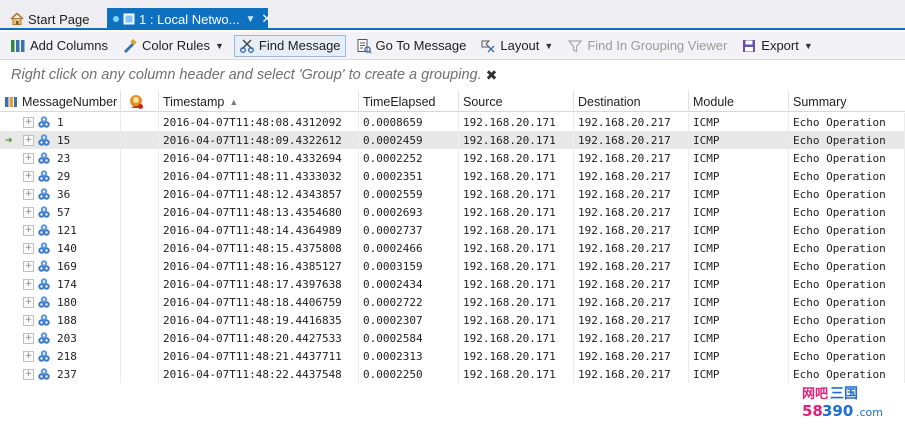 This screenshot has height=426, width=905. What do you see at coordinates (492, 75) in the screenshot?
I see `close-icon: ✖` at bounding box center [492, 75].